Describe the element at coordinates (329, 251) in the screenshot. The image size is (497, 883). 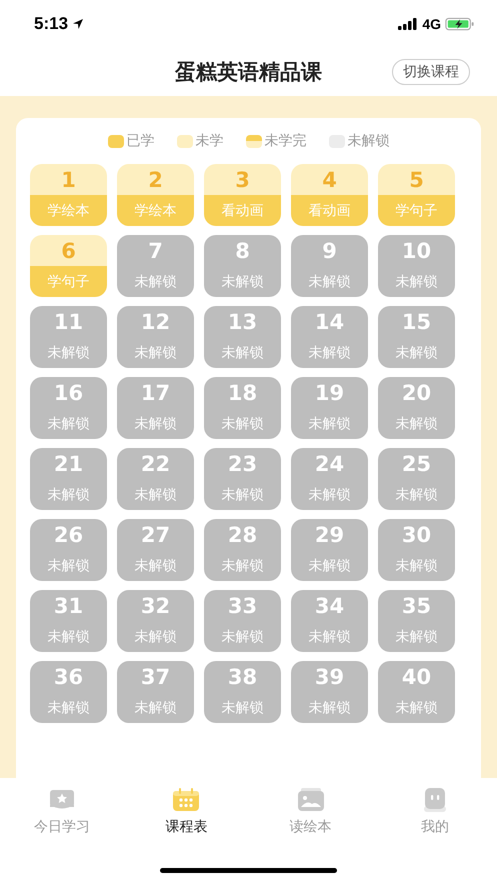
I see `lesson-number: 9` at that location.